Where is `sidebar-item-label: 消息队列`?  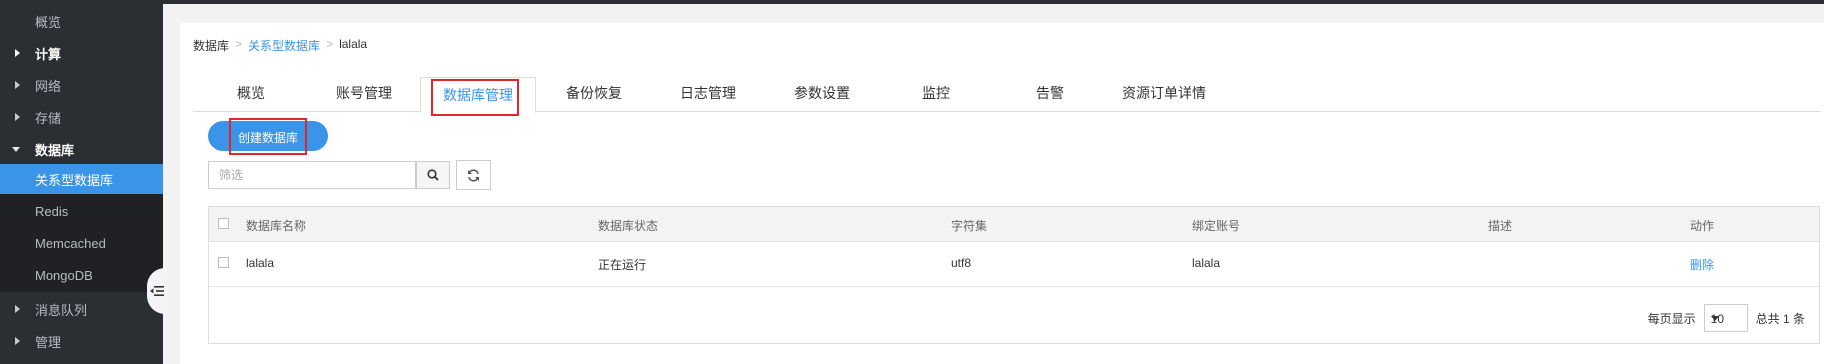 sidebar-item-label: 消息队列 is located at coordinates (61, 310).